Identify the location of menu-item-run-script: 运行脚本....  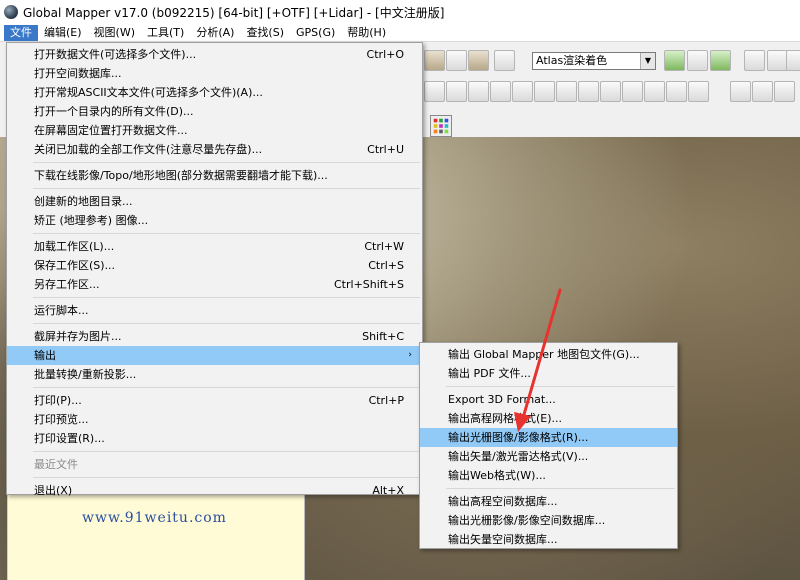
(214, 310).